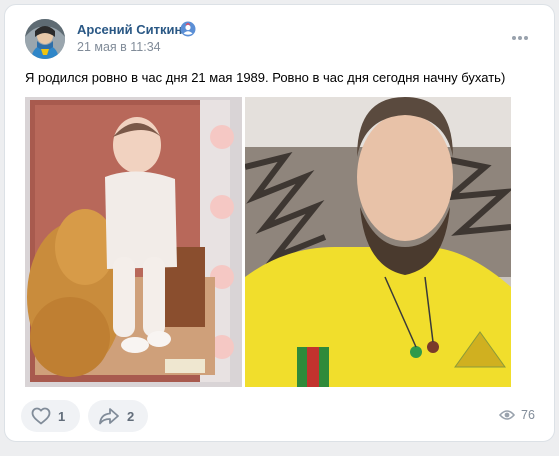 Image resolution: width=559 pixels, height=456 pixels. Describe the element at coordinates (41, 416) in the screenshot. I see `heart-icon` at that location.